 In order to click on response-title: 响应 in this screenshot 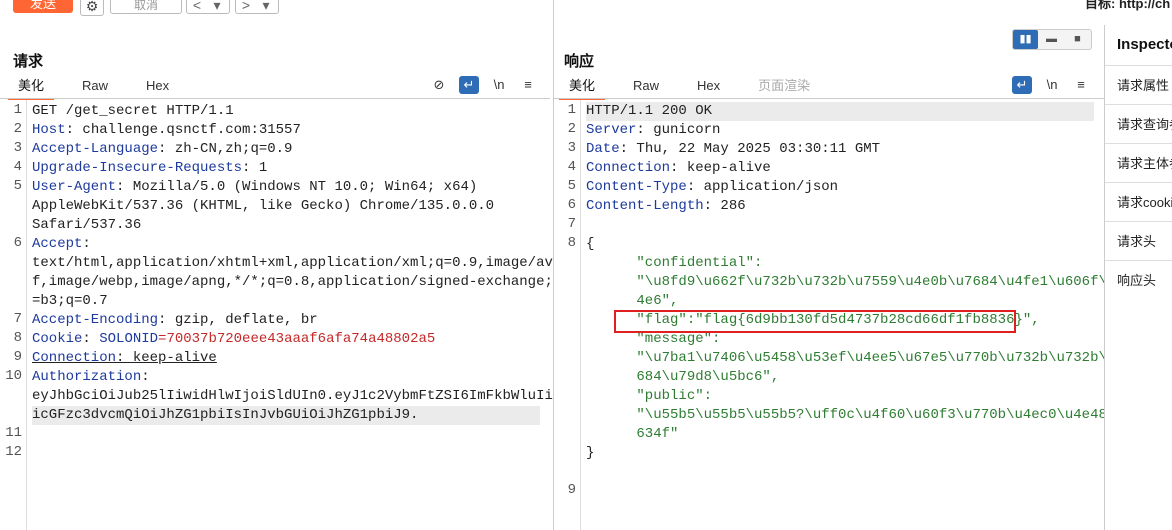, I will do `click(579, 61)`.